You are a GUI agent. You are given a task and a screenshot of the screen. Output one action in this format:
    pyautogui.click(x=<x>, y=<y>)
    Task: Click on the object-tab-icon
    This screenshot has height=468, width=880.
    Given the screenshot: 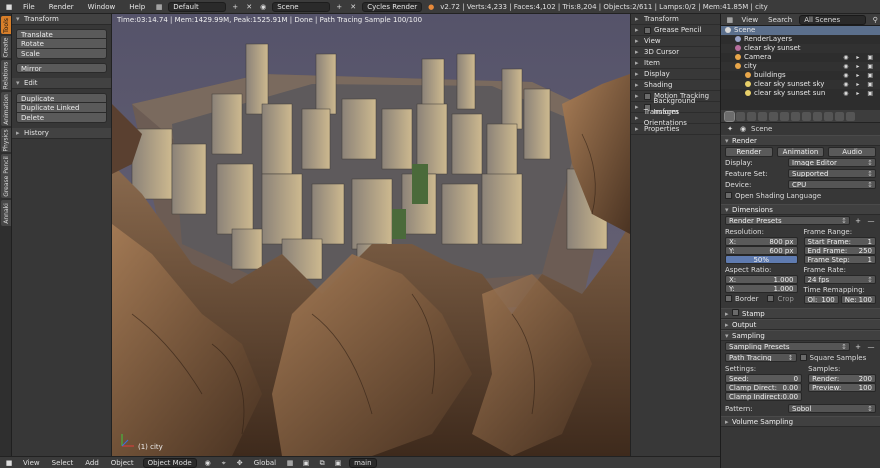 What is the action you would take?
    pyautogui.click(x=773, y=116)
    